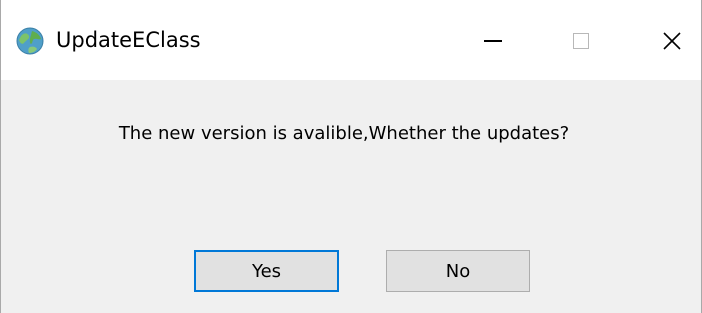 The width and height of the screenshot is (702, 313). What do you see at coordinates (266, 271) in the screenshot?
I see `yes-button: Yes` at bounding box center [266, 271].